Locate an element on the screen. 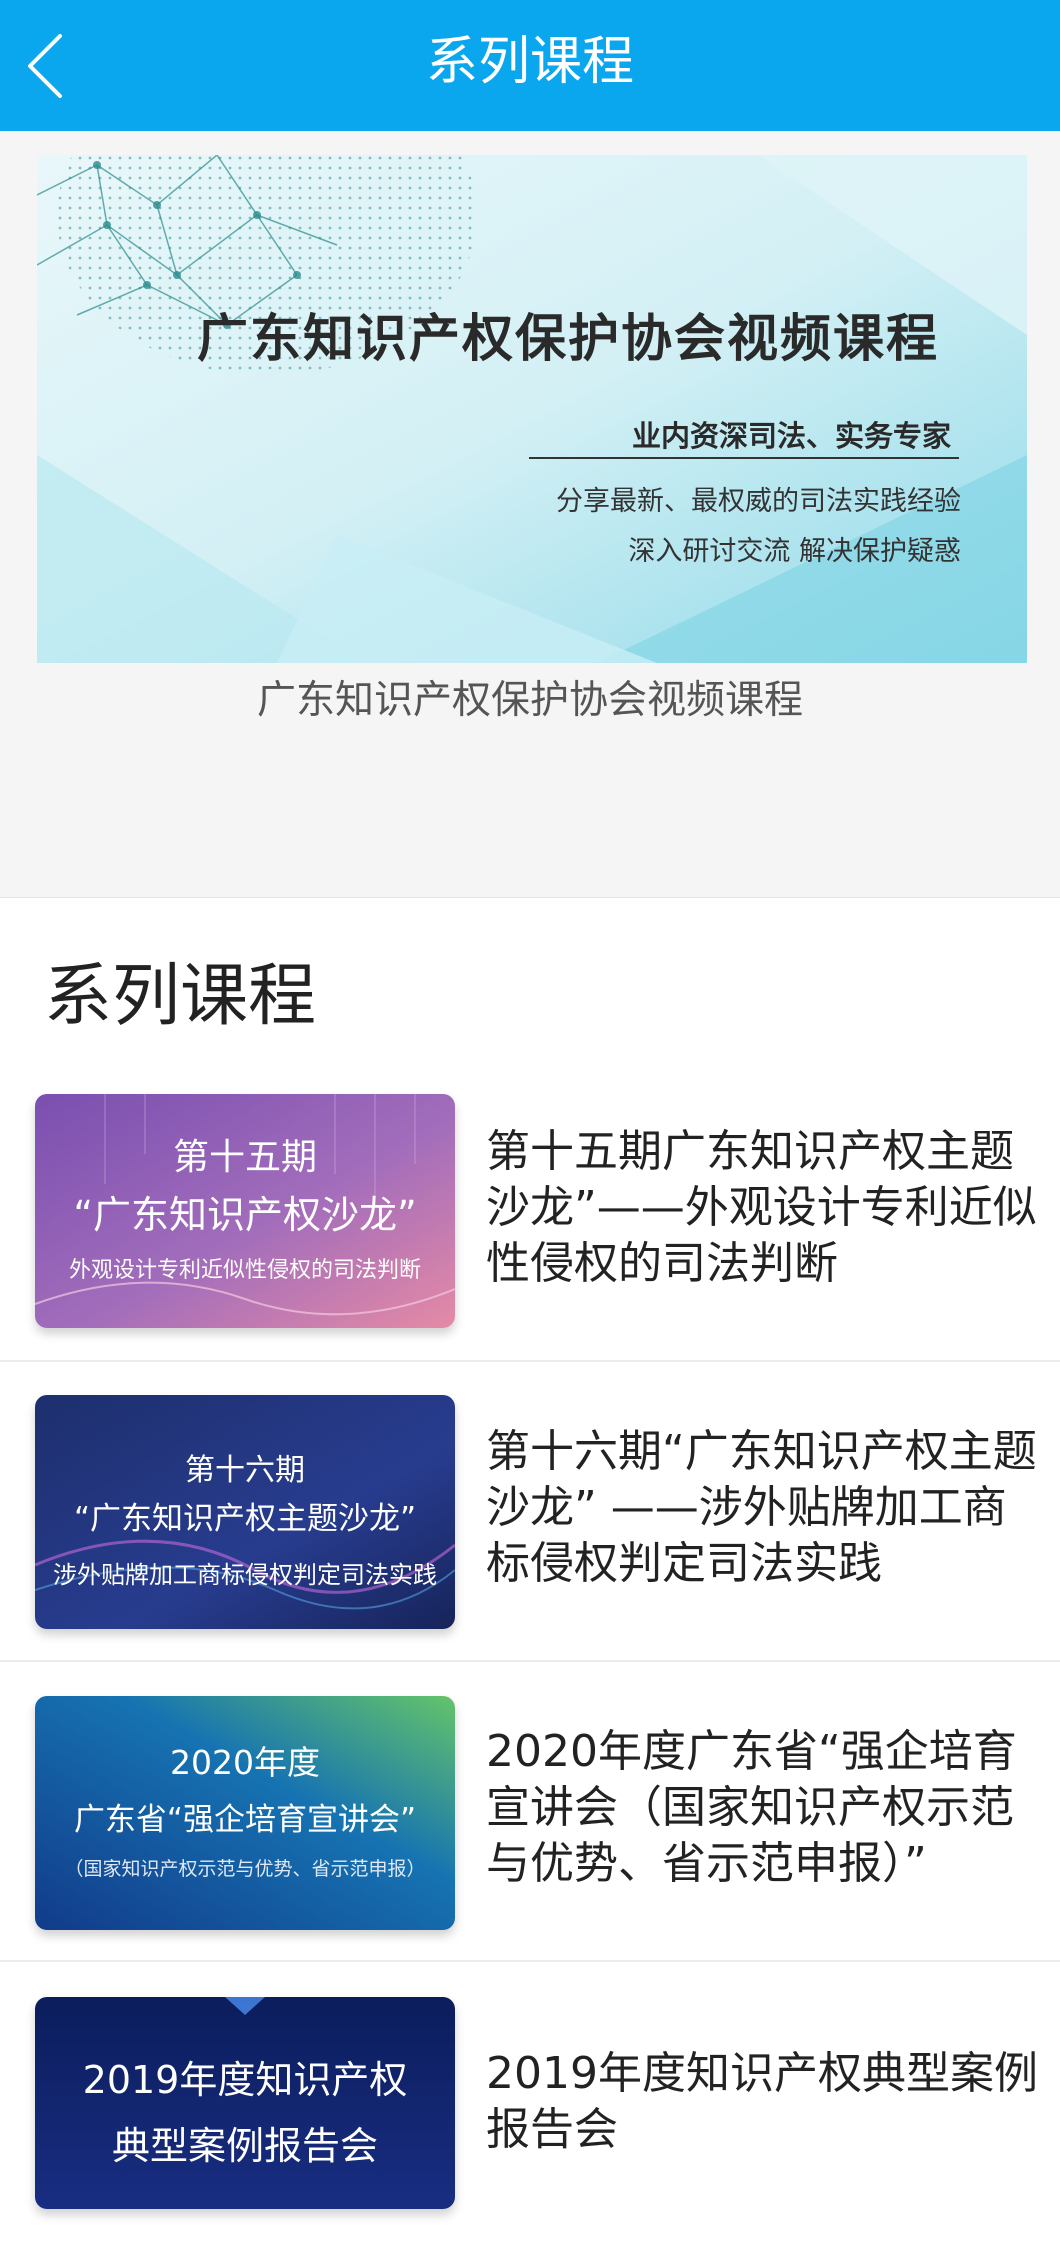 This screenshot has height=2243, width=1060. section-title: 系列课程 is located at coordinates (180, 996).